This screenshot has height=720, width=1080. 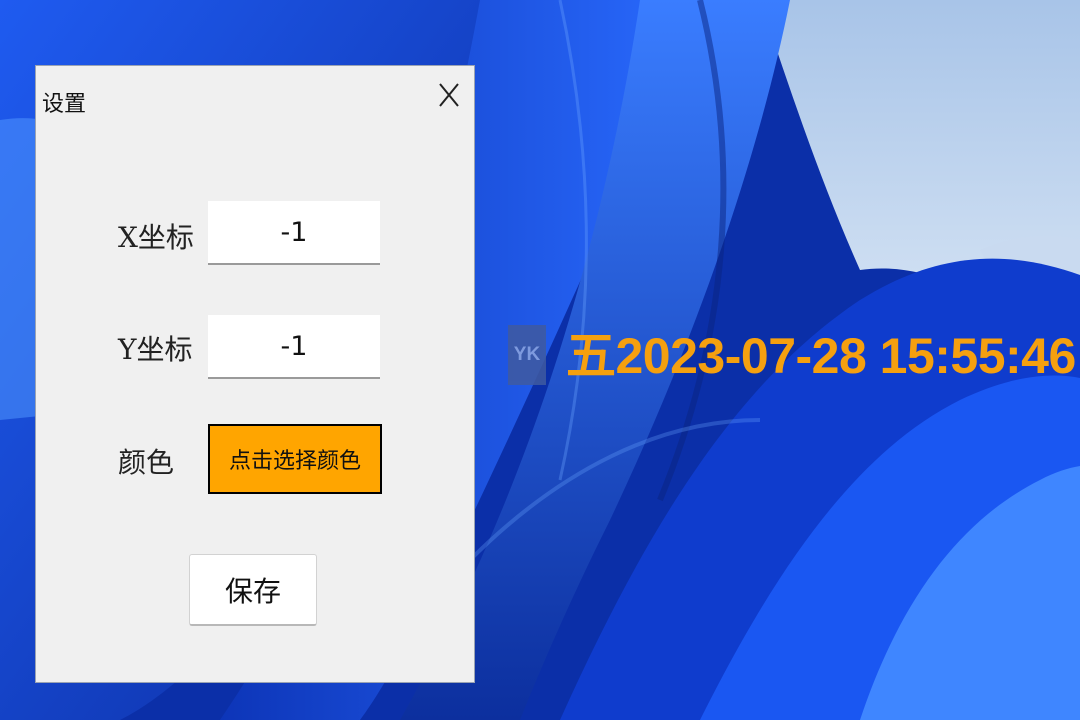 I want to click on color-label: 颜色, so click(x=146, y=462).